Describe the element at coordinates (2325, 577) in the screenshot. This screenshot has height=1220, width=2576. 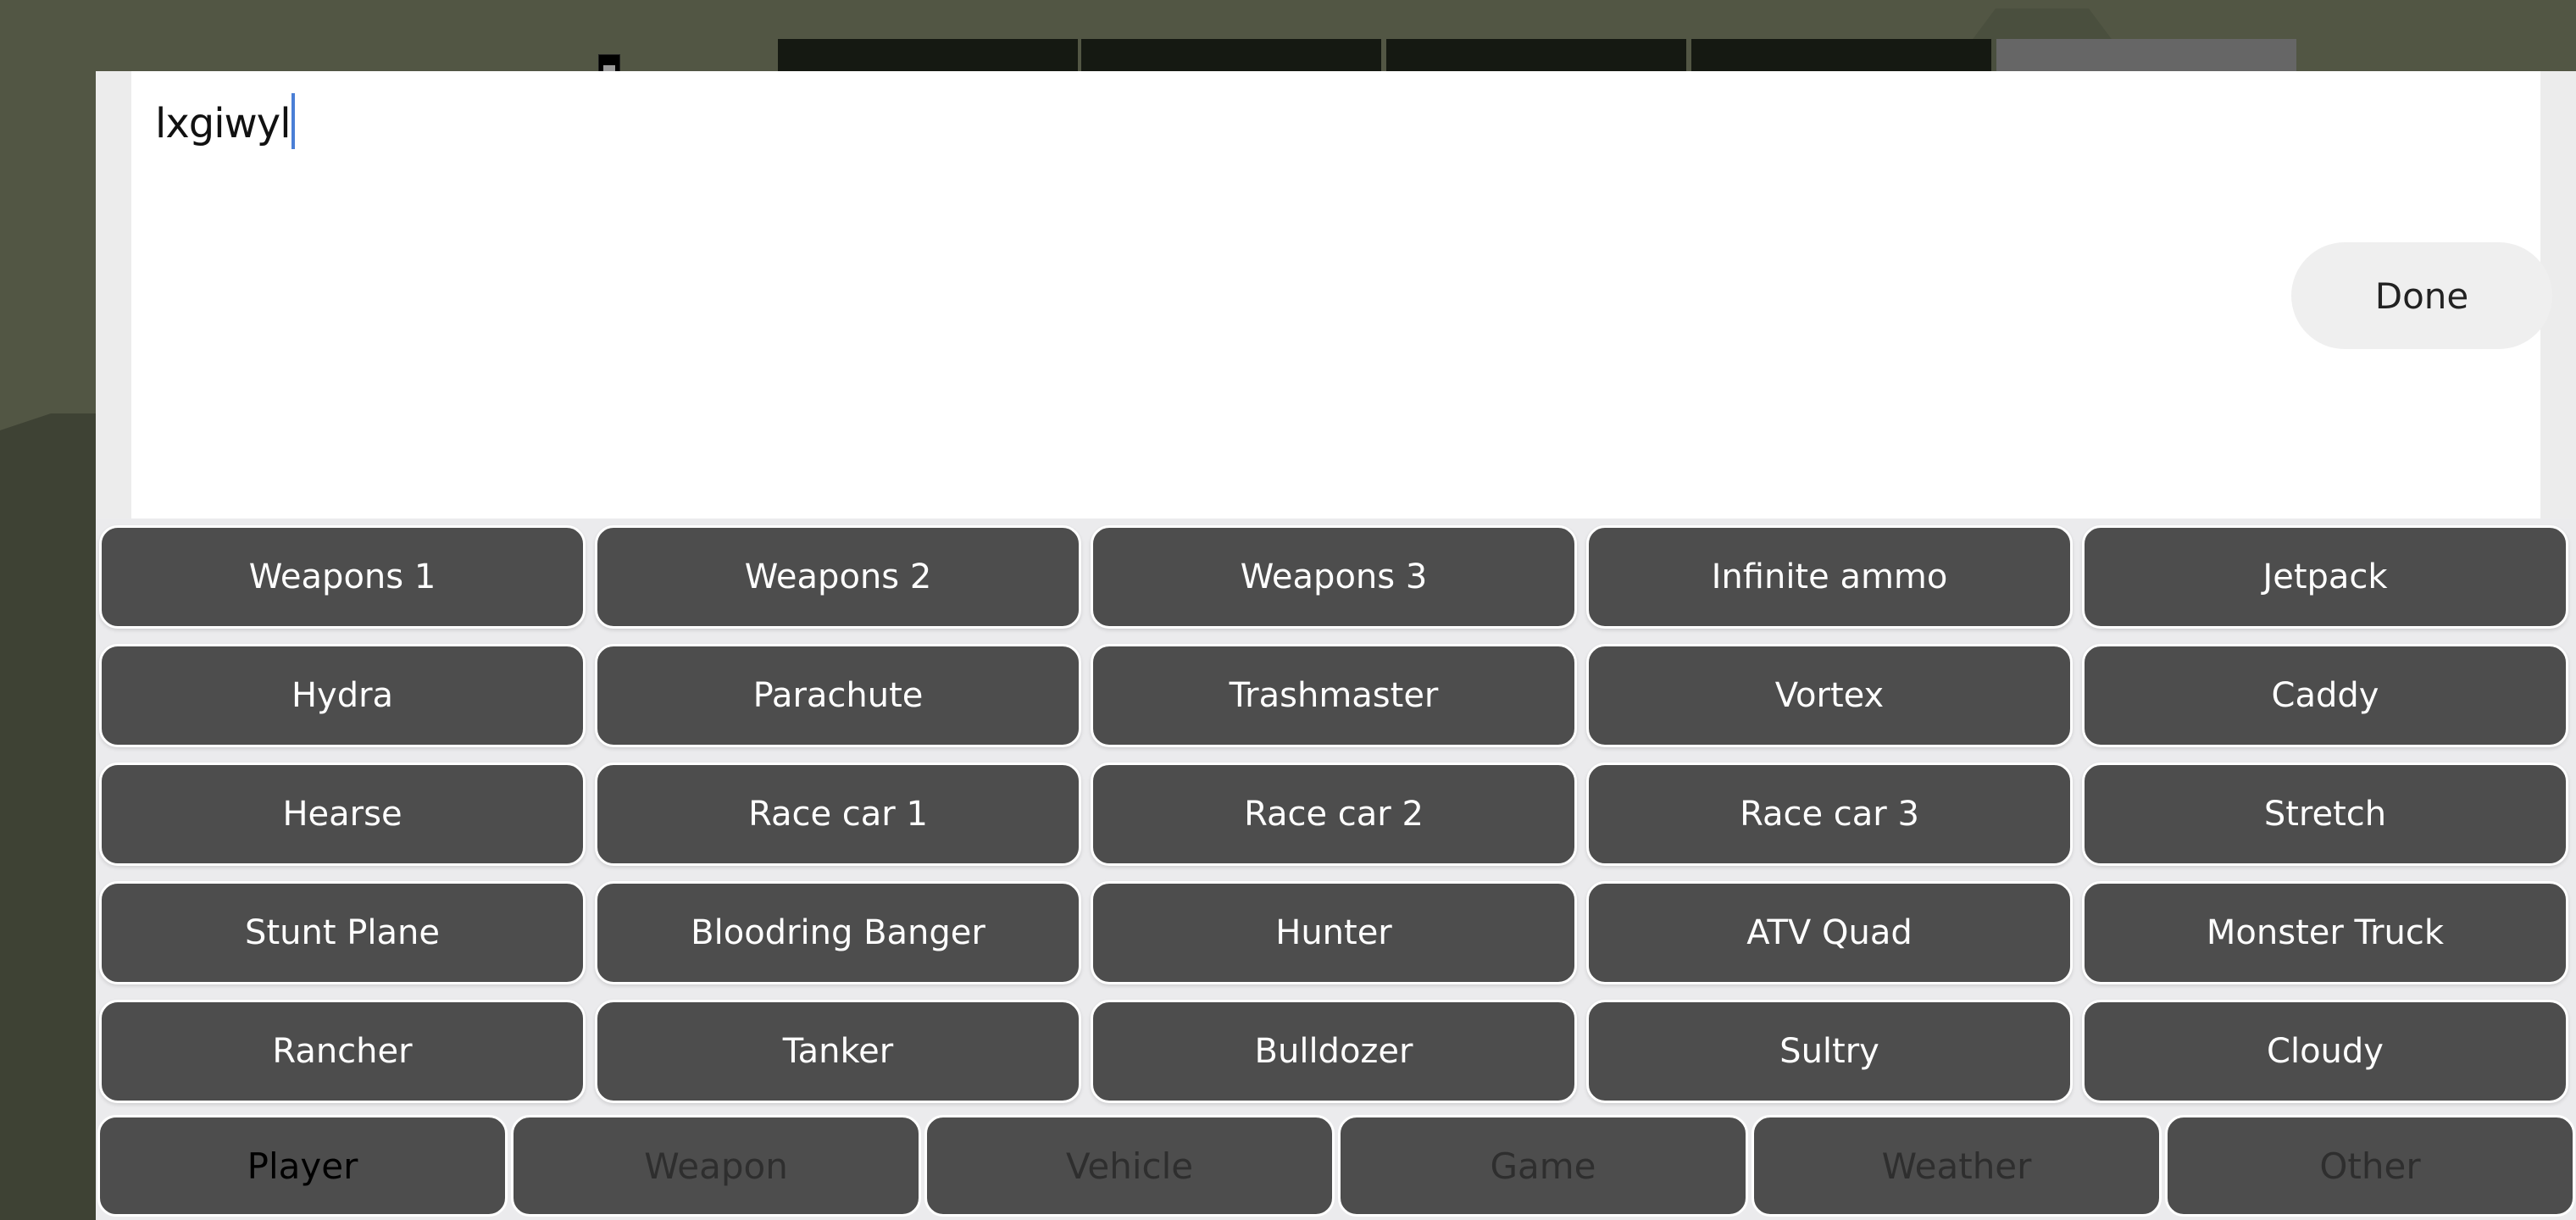
I see `cheat-button-jetpack: Jetpack` at that location.